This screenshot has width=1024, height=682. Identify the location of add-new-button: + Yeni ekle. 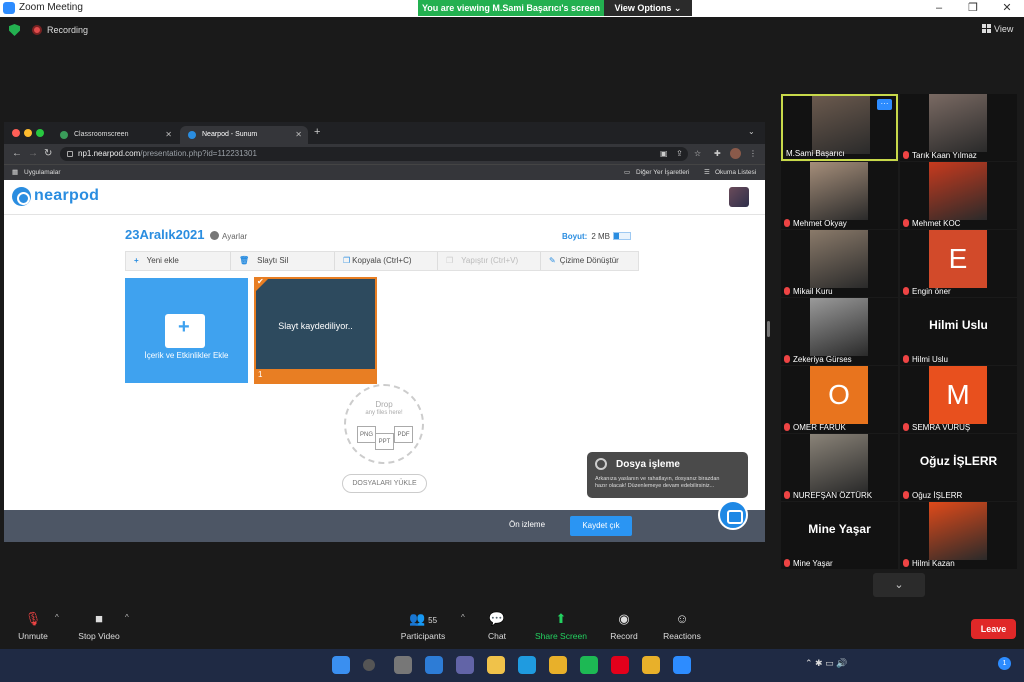
(178, 261).